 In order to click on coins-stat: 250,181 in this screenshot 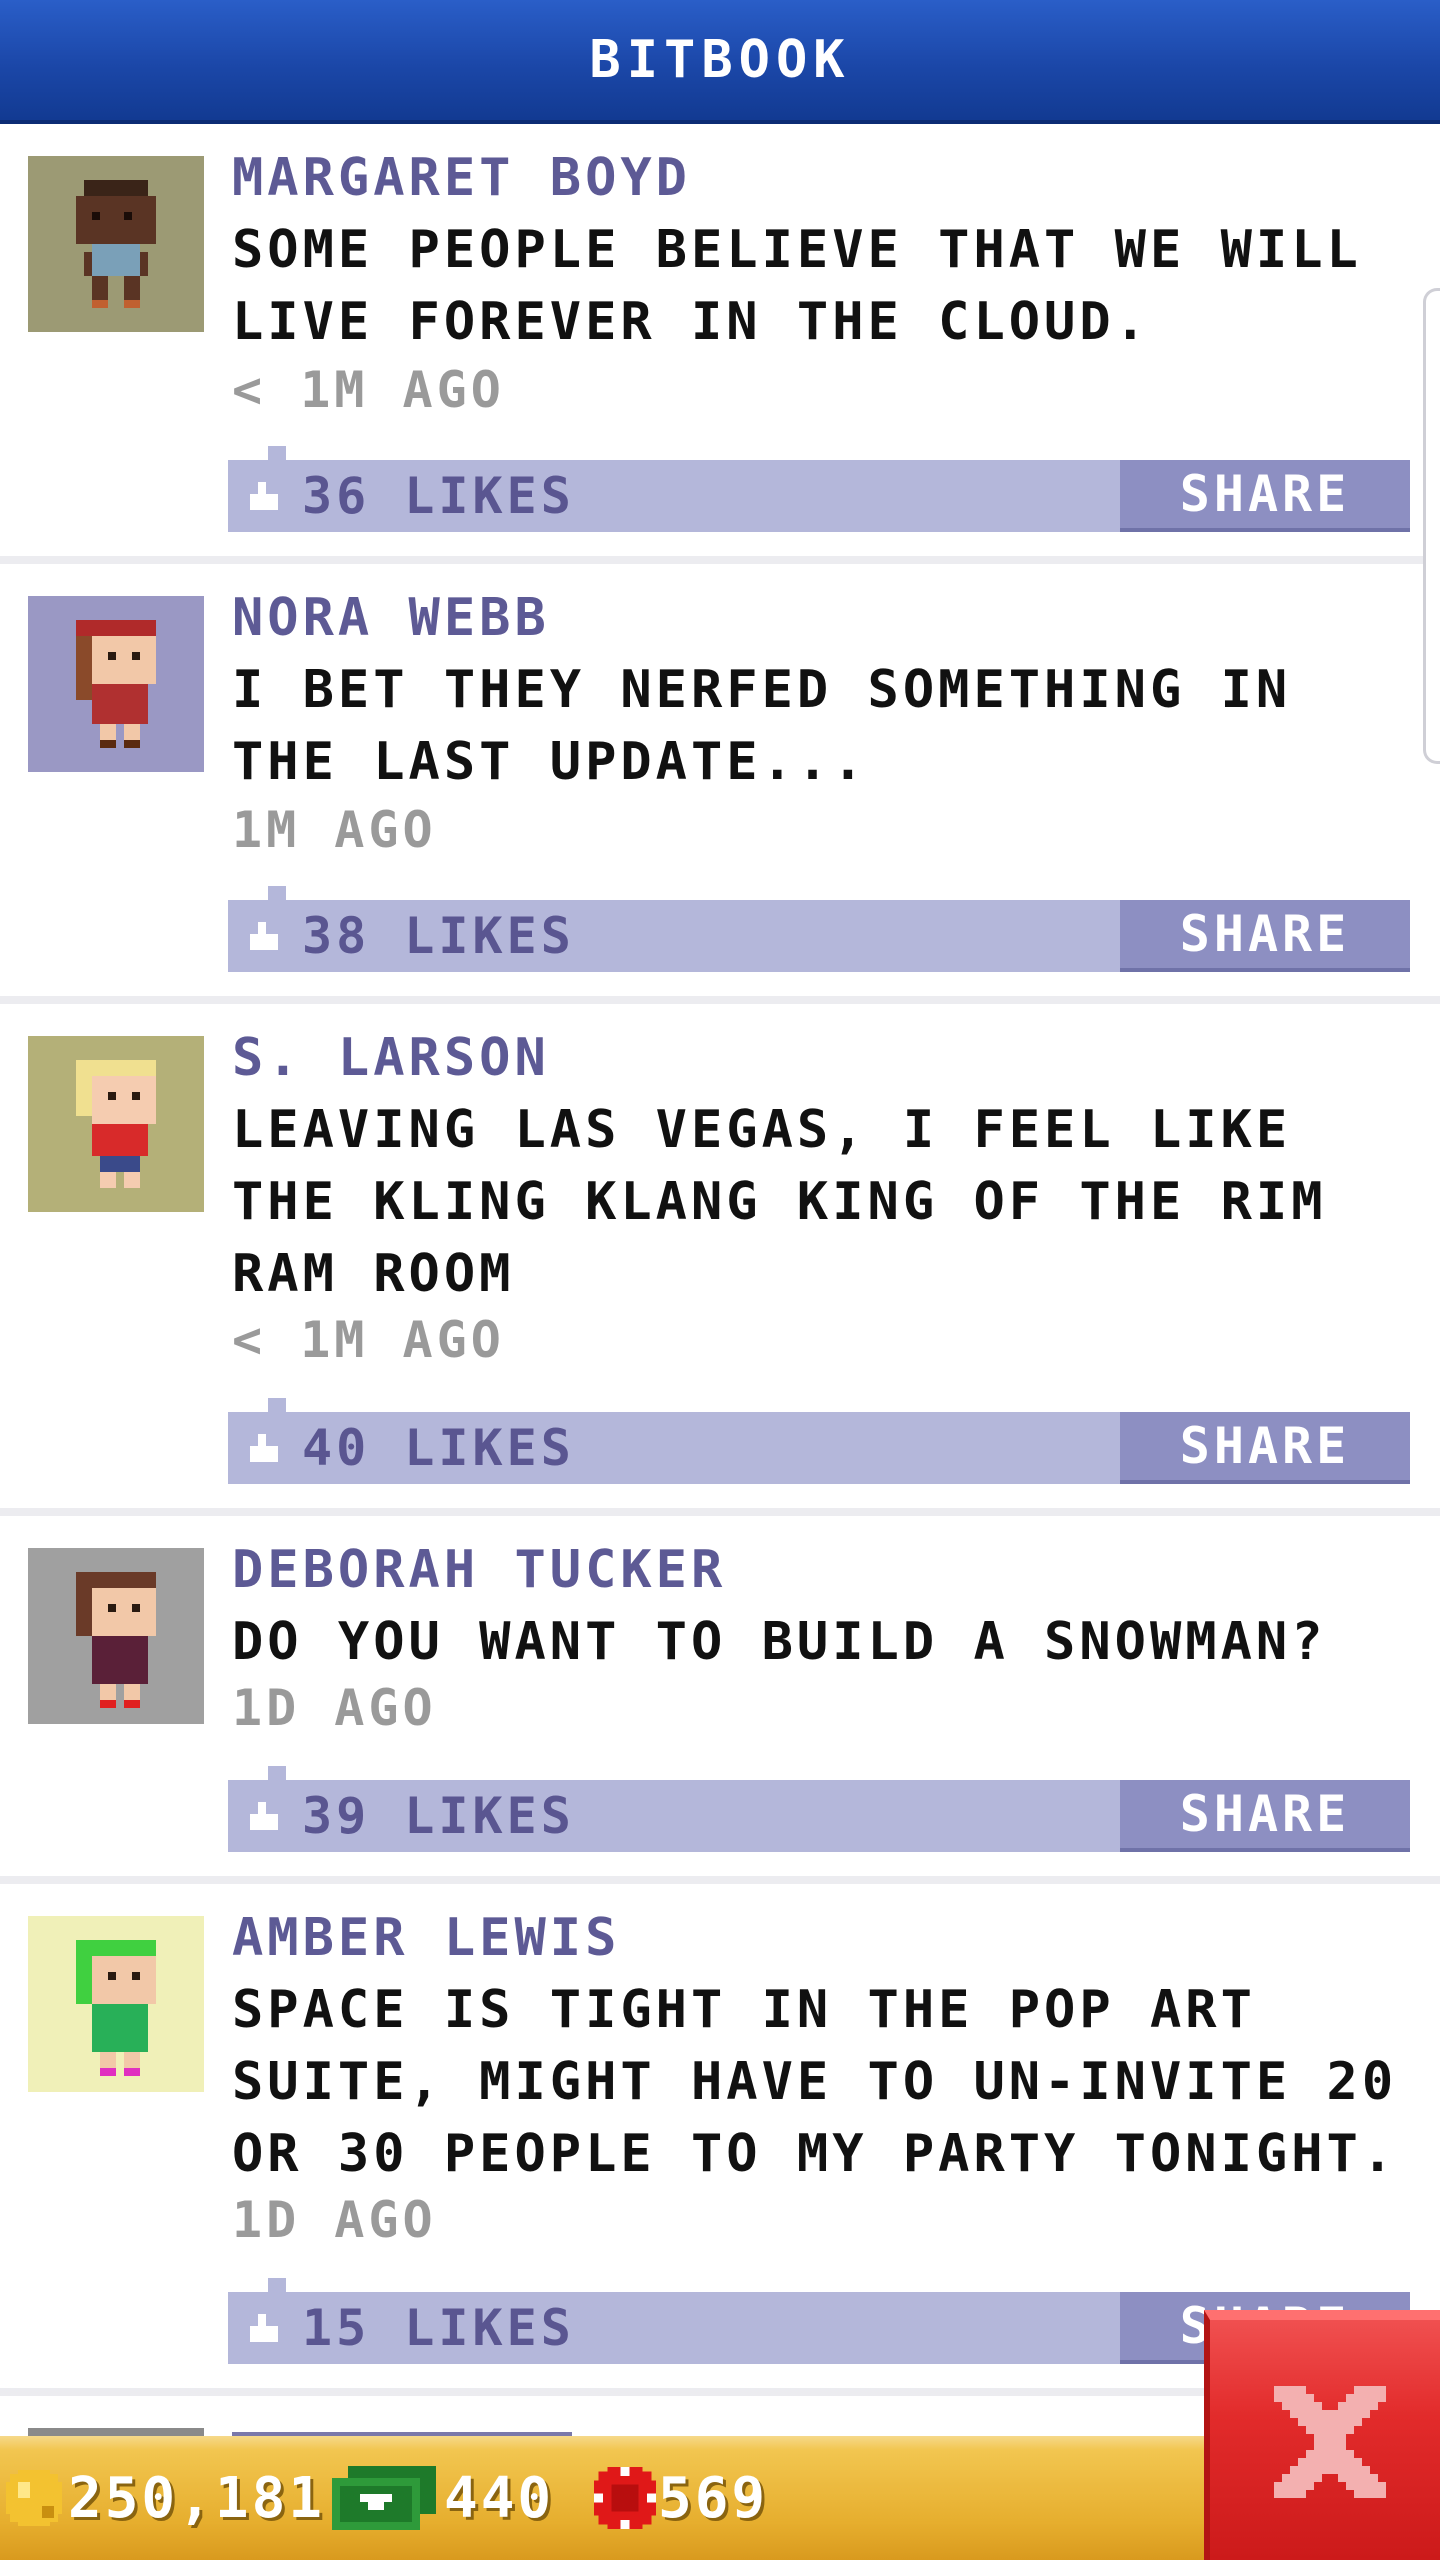, I will do `click(165, 2498)`.